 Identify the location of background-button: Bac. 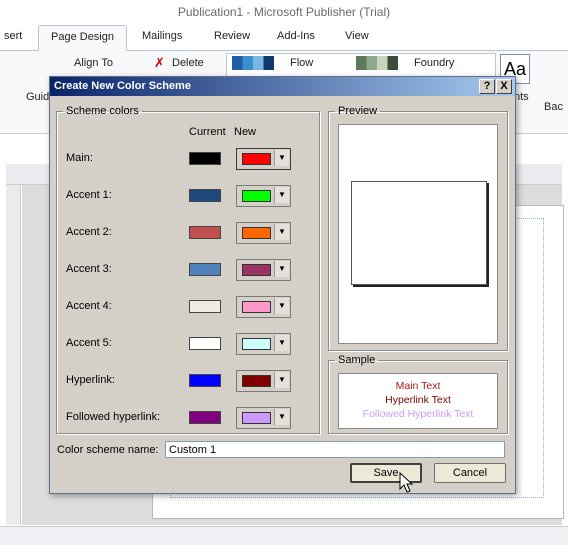
(553, 107).